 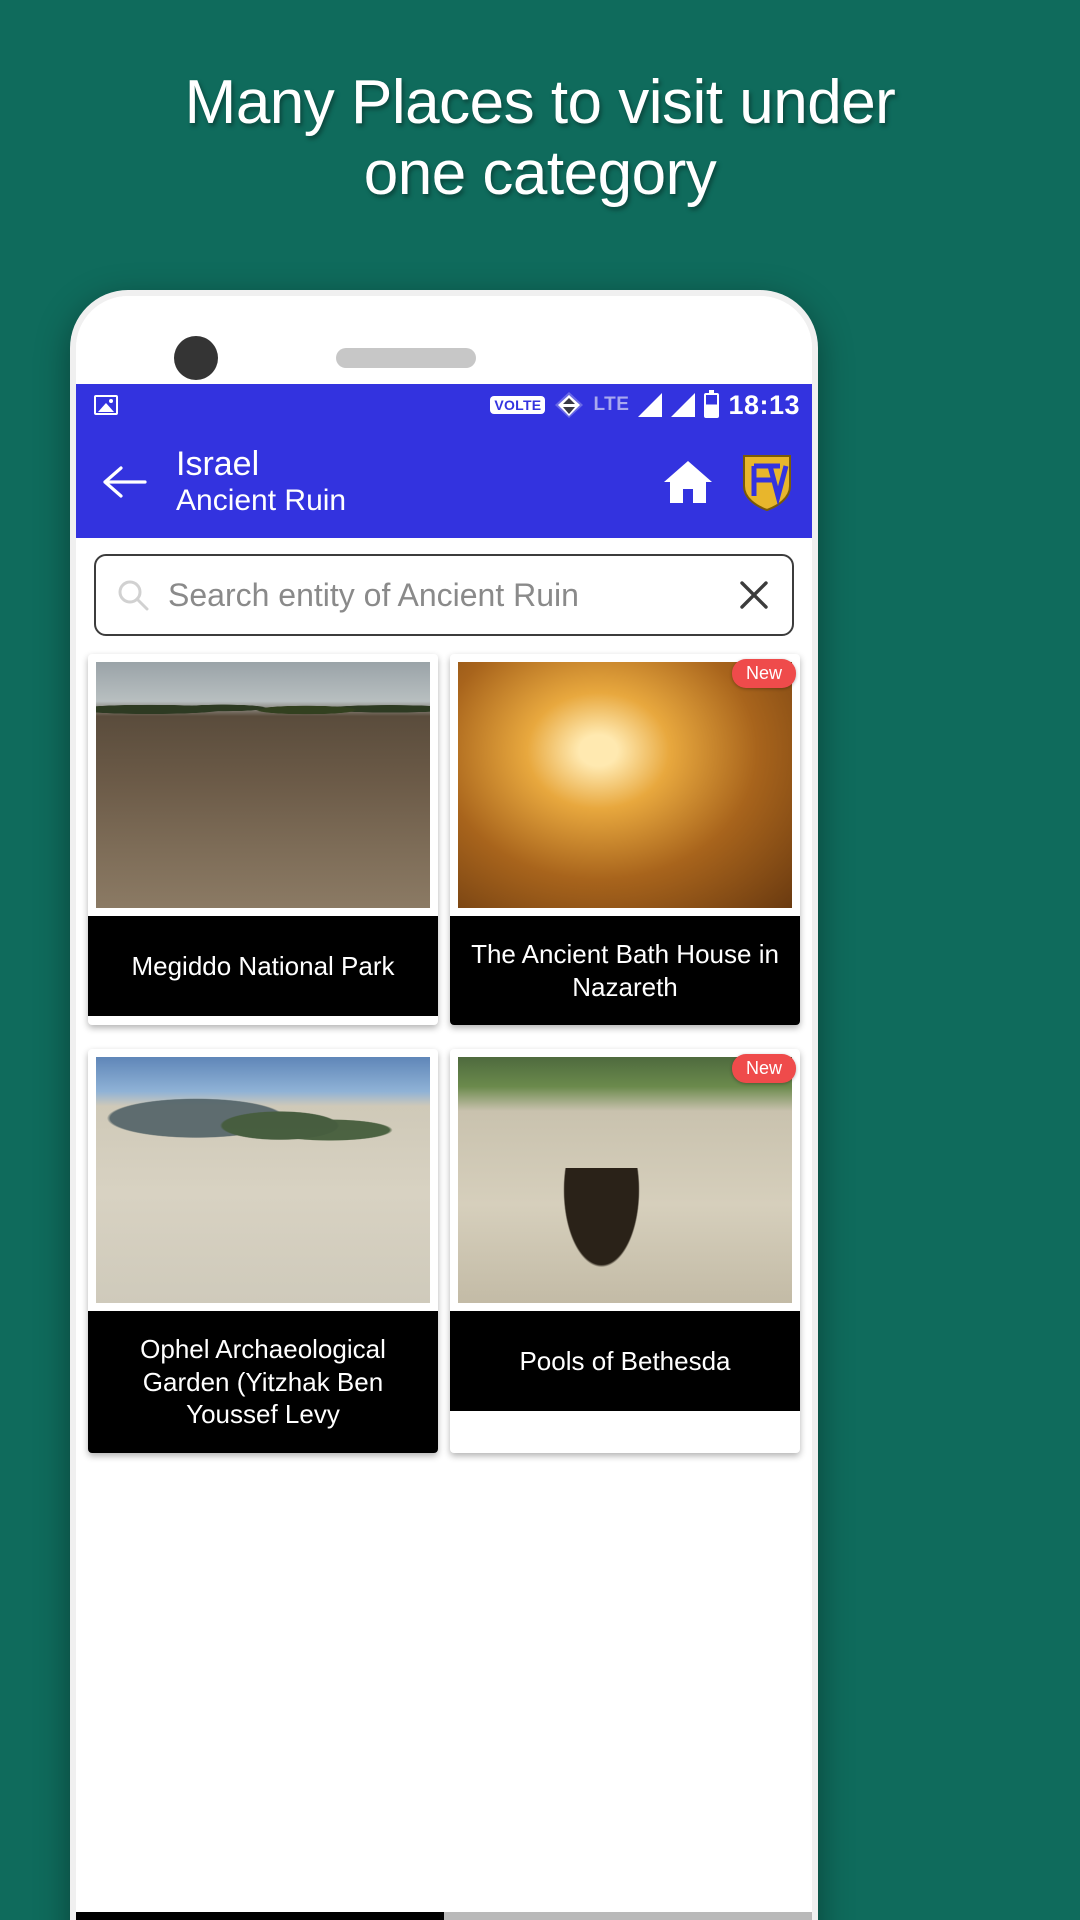 What do you see at coordinates (125, 482) in the screenshot?
I see `back-button` at bounding box center [125, 482].